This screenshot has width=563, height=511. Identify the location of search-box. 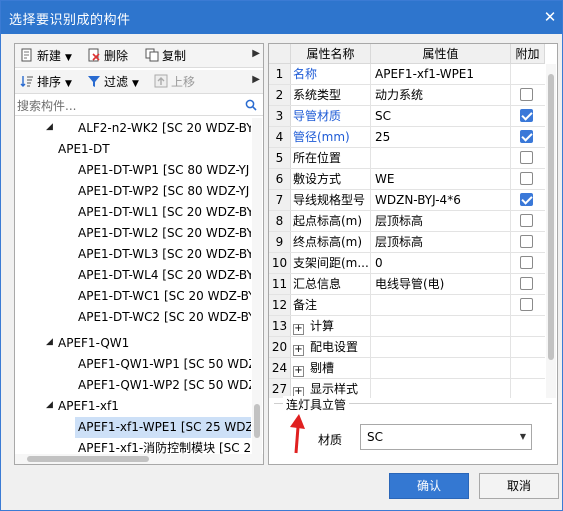
(139, 105).